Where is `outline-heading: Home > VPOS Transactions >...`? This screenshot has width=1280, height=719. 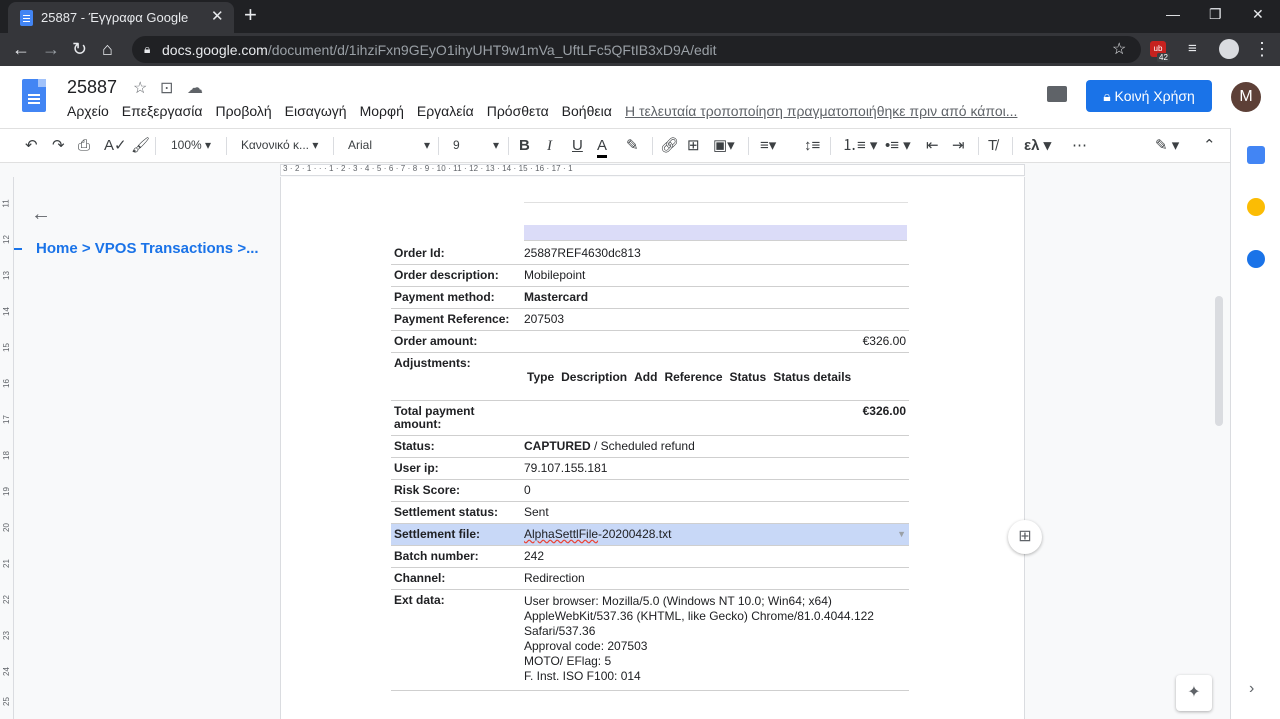
outline-heading: Home > VPOS Transactions >... is located at coordinates (147, 248).